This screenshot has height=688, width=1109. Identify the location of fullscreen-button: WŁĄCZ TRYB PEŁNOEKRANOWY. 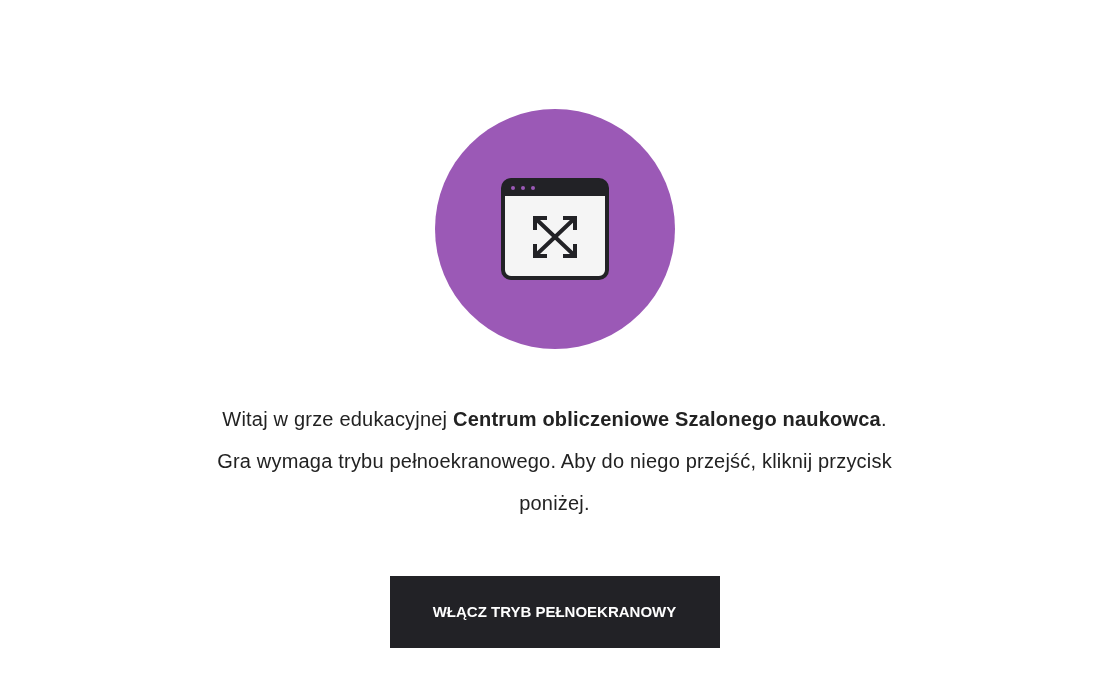
(554, 612).